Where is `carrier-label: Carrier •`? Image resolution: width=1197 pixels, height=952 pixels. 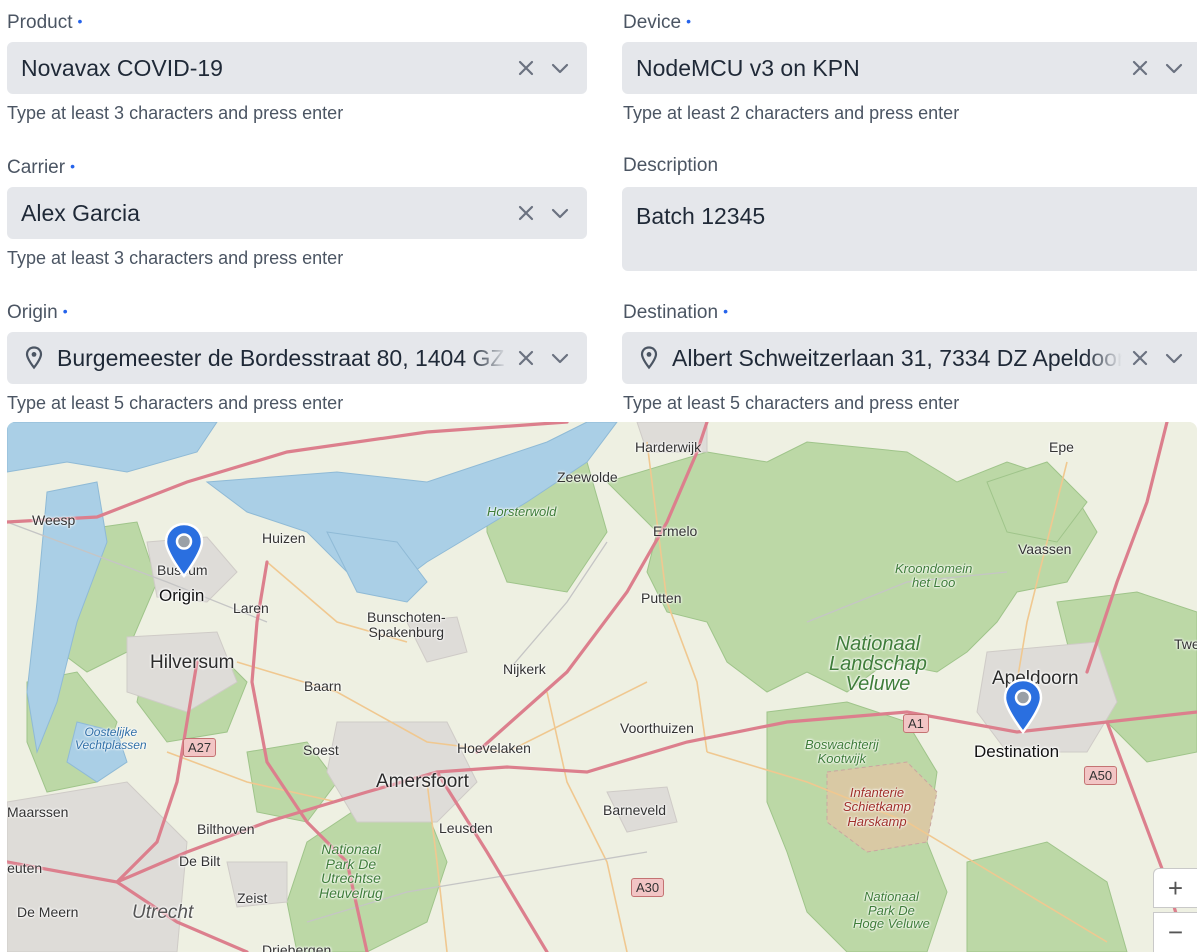
carrier-label: Carrier • is located at coordinates (41, 167).